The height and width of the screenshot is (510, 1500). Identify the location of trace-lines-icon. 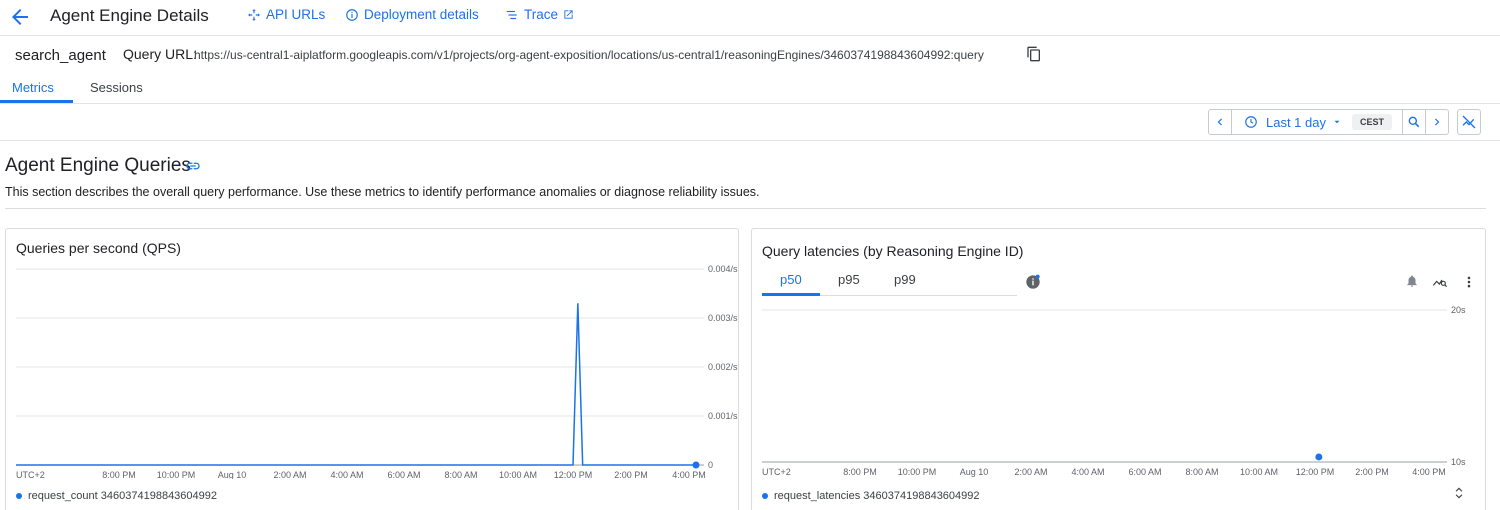
(511, 14).